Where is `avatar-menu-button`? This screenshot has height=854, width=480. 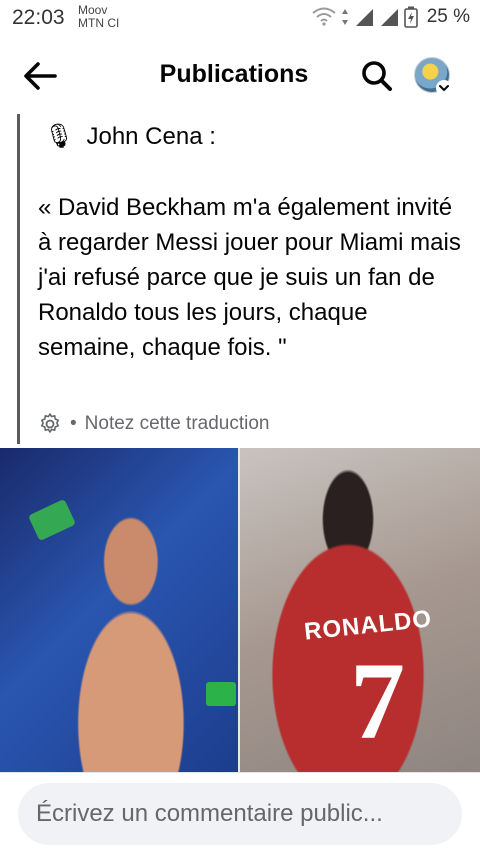 avatar-menu-button is located at coordinates (444, 88).